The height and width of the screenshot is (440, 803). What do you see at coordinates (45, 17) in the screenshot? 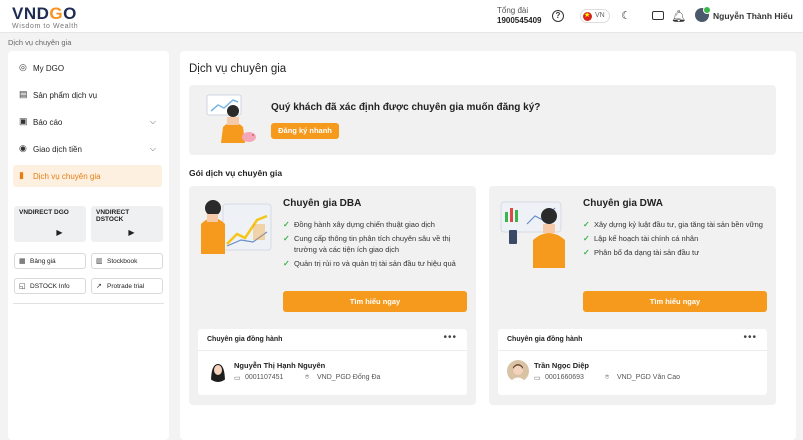
I see `vndgo-logo: VNDGO Wisdom to Wealth` at bounding box center [45, 17].